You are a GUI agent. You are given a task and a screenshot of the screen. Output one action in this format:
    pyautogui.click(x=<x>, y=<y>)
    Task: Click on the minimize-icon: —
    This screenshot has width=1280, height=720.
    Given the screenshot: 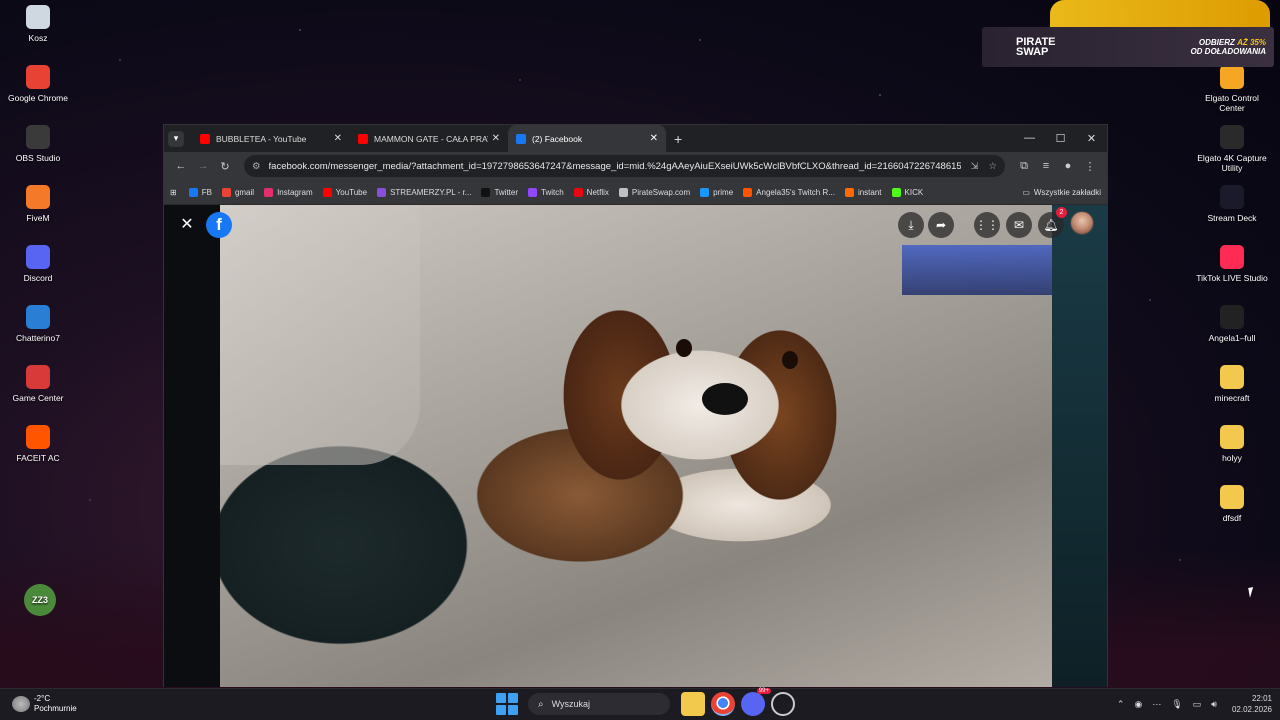 What is the action you would take?
    pyautogui.click(x=1029, y=138)
    